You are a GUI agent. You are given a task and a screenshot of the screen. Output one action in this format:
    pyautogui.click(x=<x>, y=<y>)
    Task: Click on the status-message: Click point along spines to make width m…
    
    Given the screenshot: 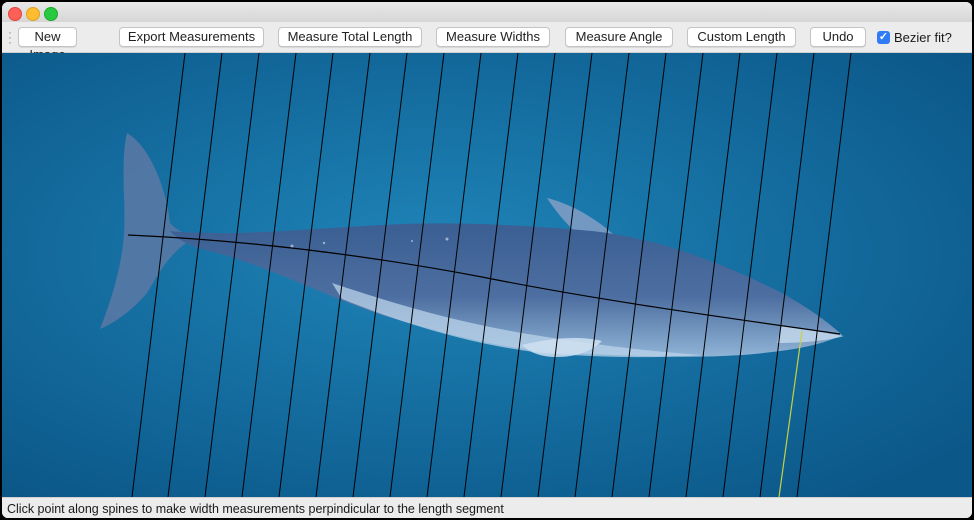 What is the action you would take?
    pyautogui.click(x=255, y=509)
    